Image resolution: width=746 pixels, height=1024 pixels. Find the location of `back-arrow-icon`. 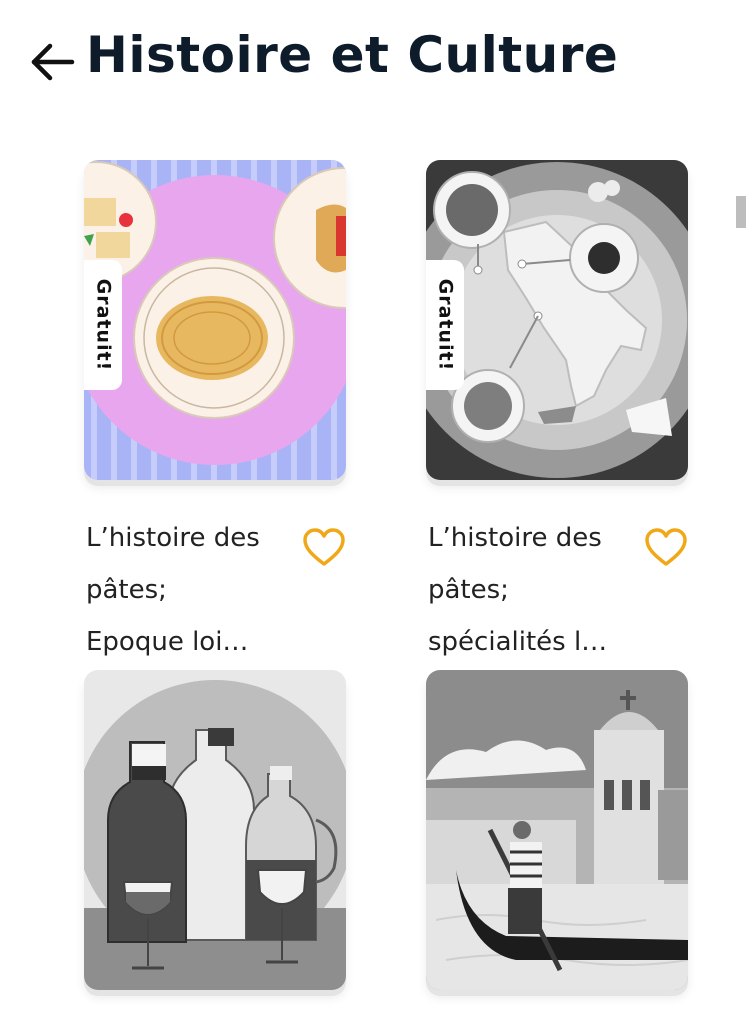

back-arrow-icon is located at coordinates (52, 62).